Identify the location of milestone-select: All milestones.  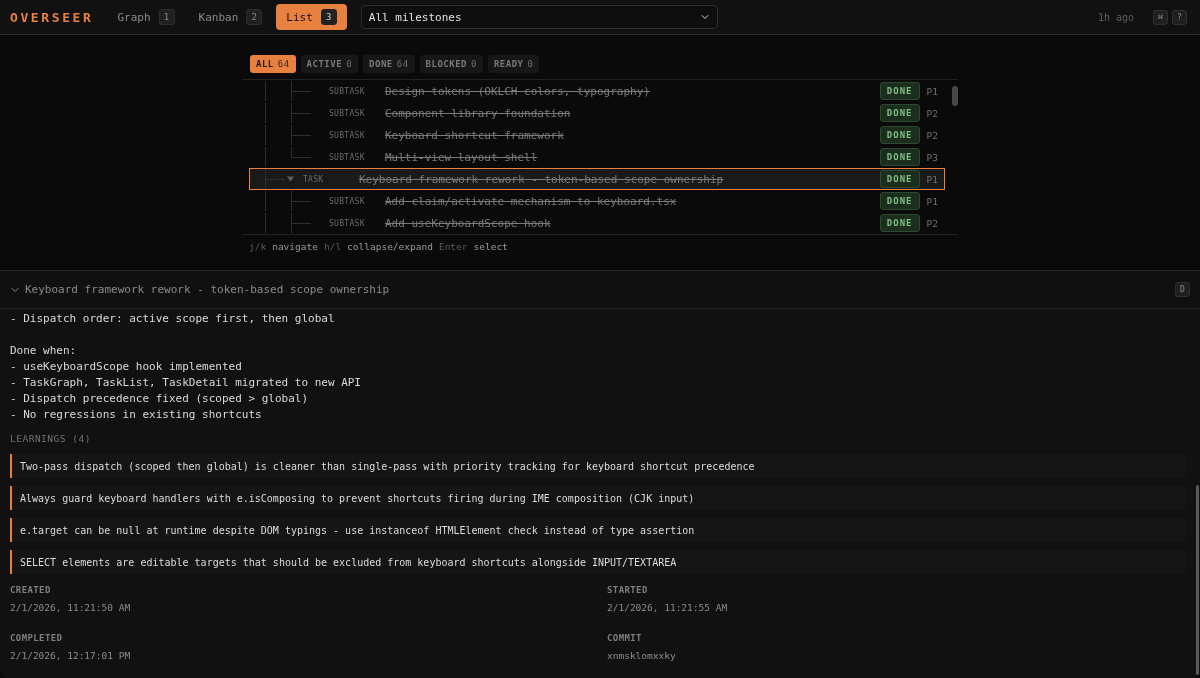
(539, 17).